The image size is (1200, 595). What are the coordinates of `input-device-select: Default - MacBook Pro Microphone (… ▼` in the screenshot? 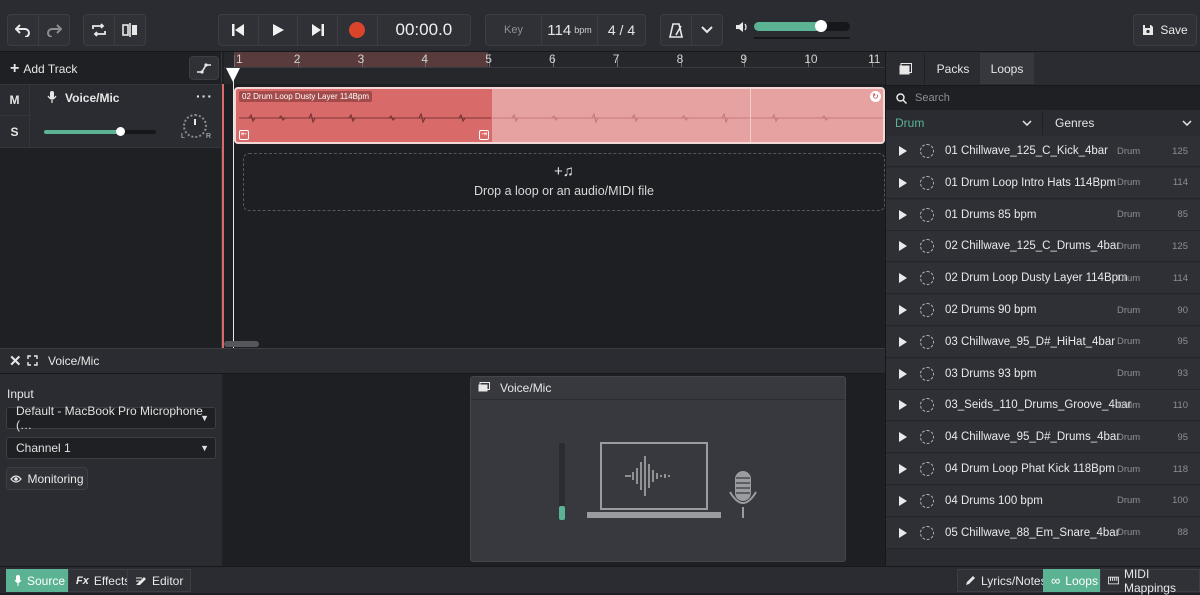 It's located at (111, 418).